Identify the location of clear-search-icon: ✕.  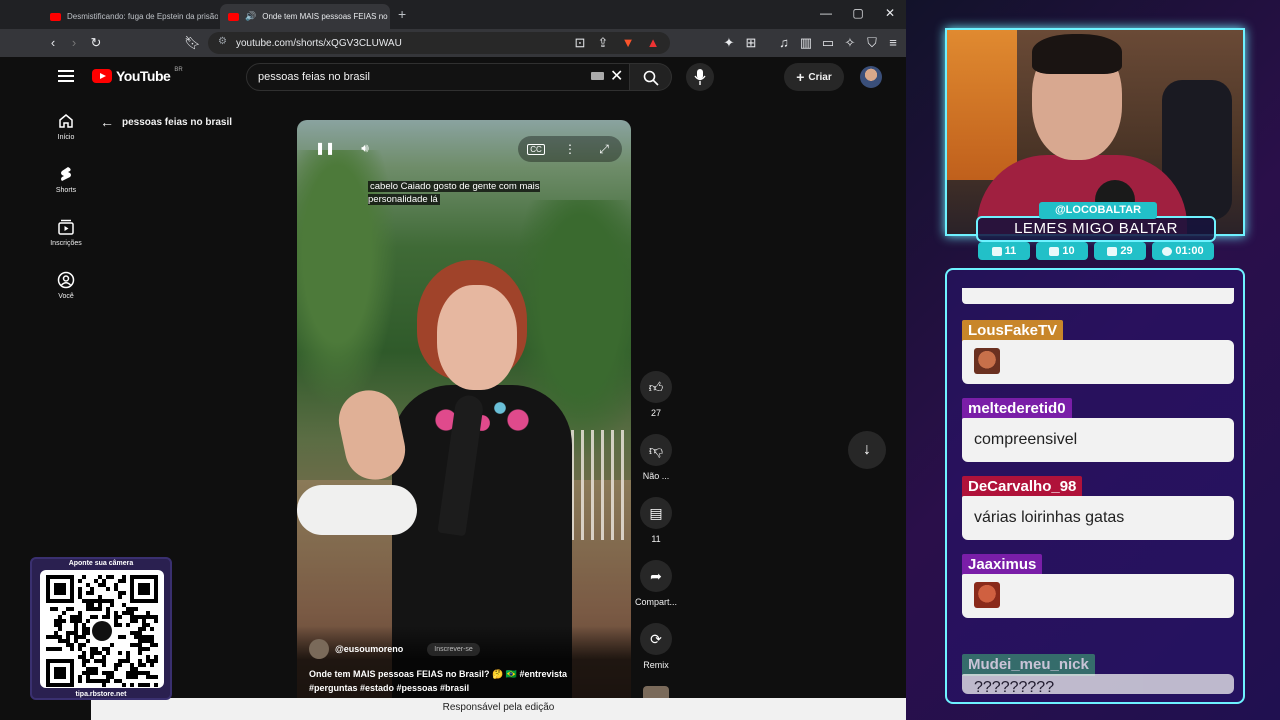
(616, 76).